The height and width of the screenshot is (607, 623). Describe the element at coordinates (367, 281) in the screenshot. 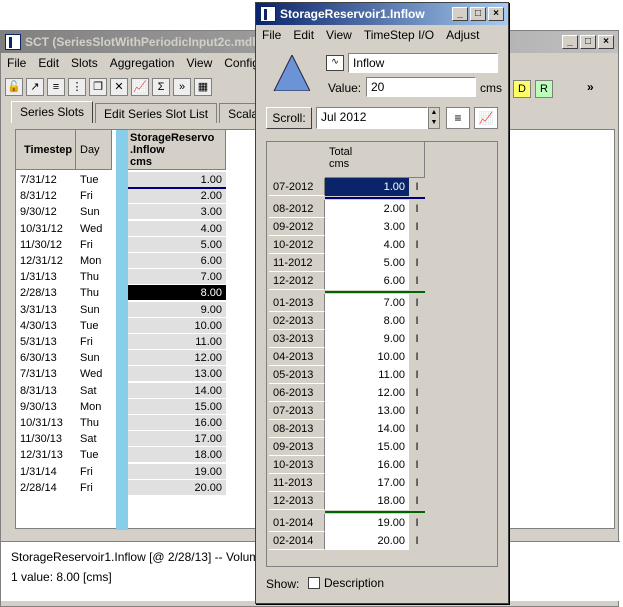

I see `value-cell: 6.00` at that location.